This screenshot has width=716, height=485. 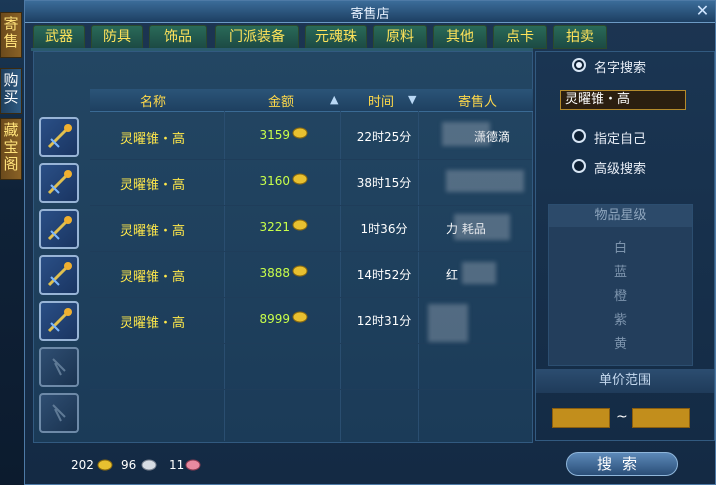 What do you see at coordinates (384, 229) in the screenshot?
I see `item-time-left: 1时36分` at bounding box center [384, 229].